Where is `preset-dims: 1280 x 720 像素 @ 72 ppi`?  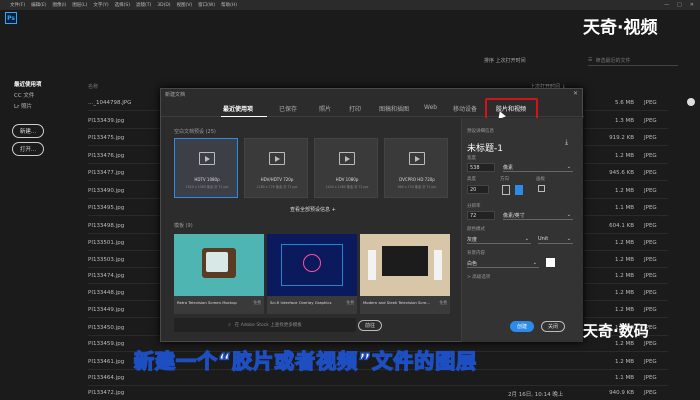
preset-dims: 1280 x 720 像素 @ 72 ppi is located at coordinates (277, 187).